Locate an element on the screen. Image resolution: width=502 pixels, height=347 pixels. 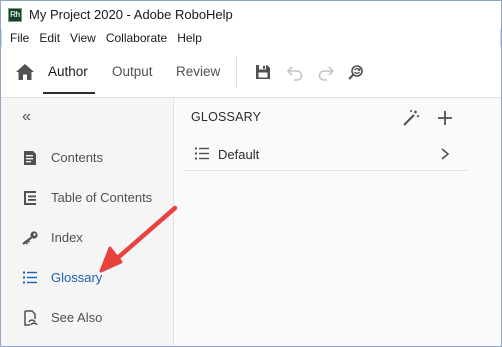
search-replace-icon is located at coordinates (356, 72).